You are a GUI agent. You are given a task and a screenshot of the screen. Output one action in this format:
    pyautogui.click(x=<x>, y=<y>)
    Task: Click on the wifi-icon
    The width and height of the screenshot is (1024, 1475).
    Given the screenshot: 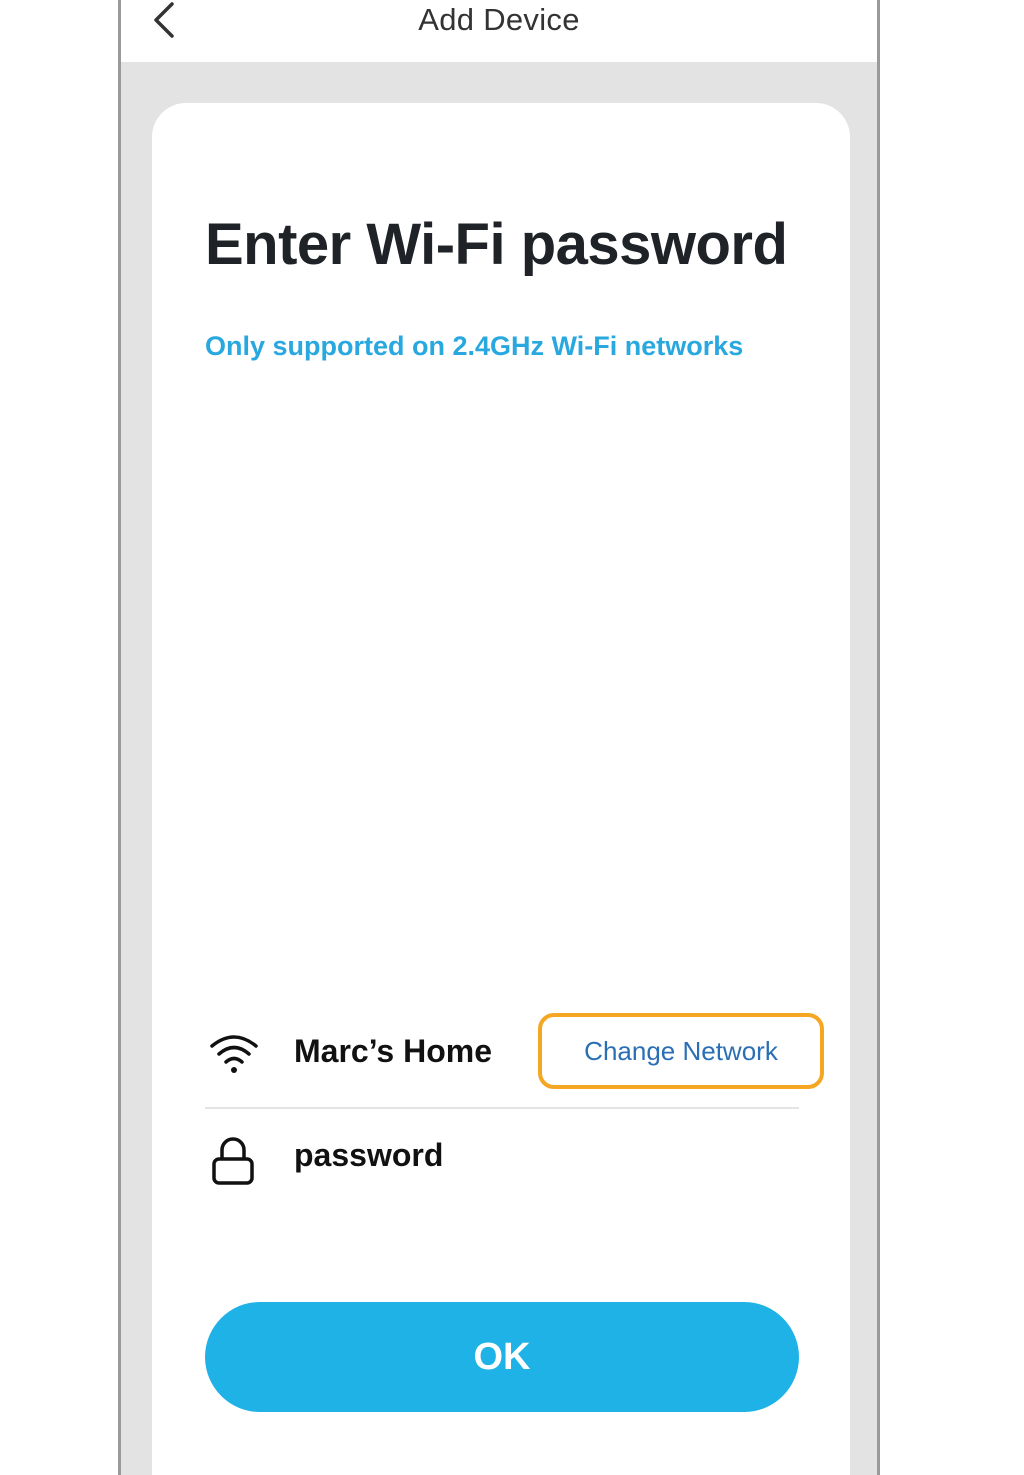 What is the action you would take?
    pyautogui.click(x=234, y=1054)
    